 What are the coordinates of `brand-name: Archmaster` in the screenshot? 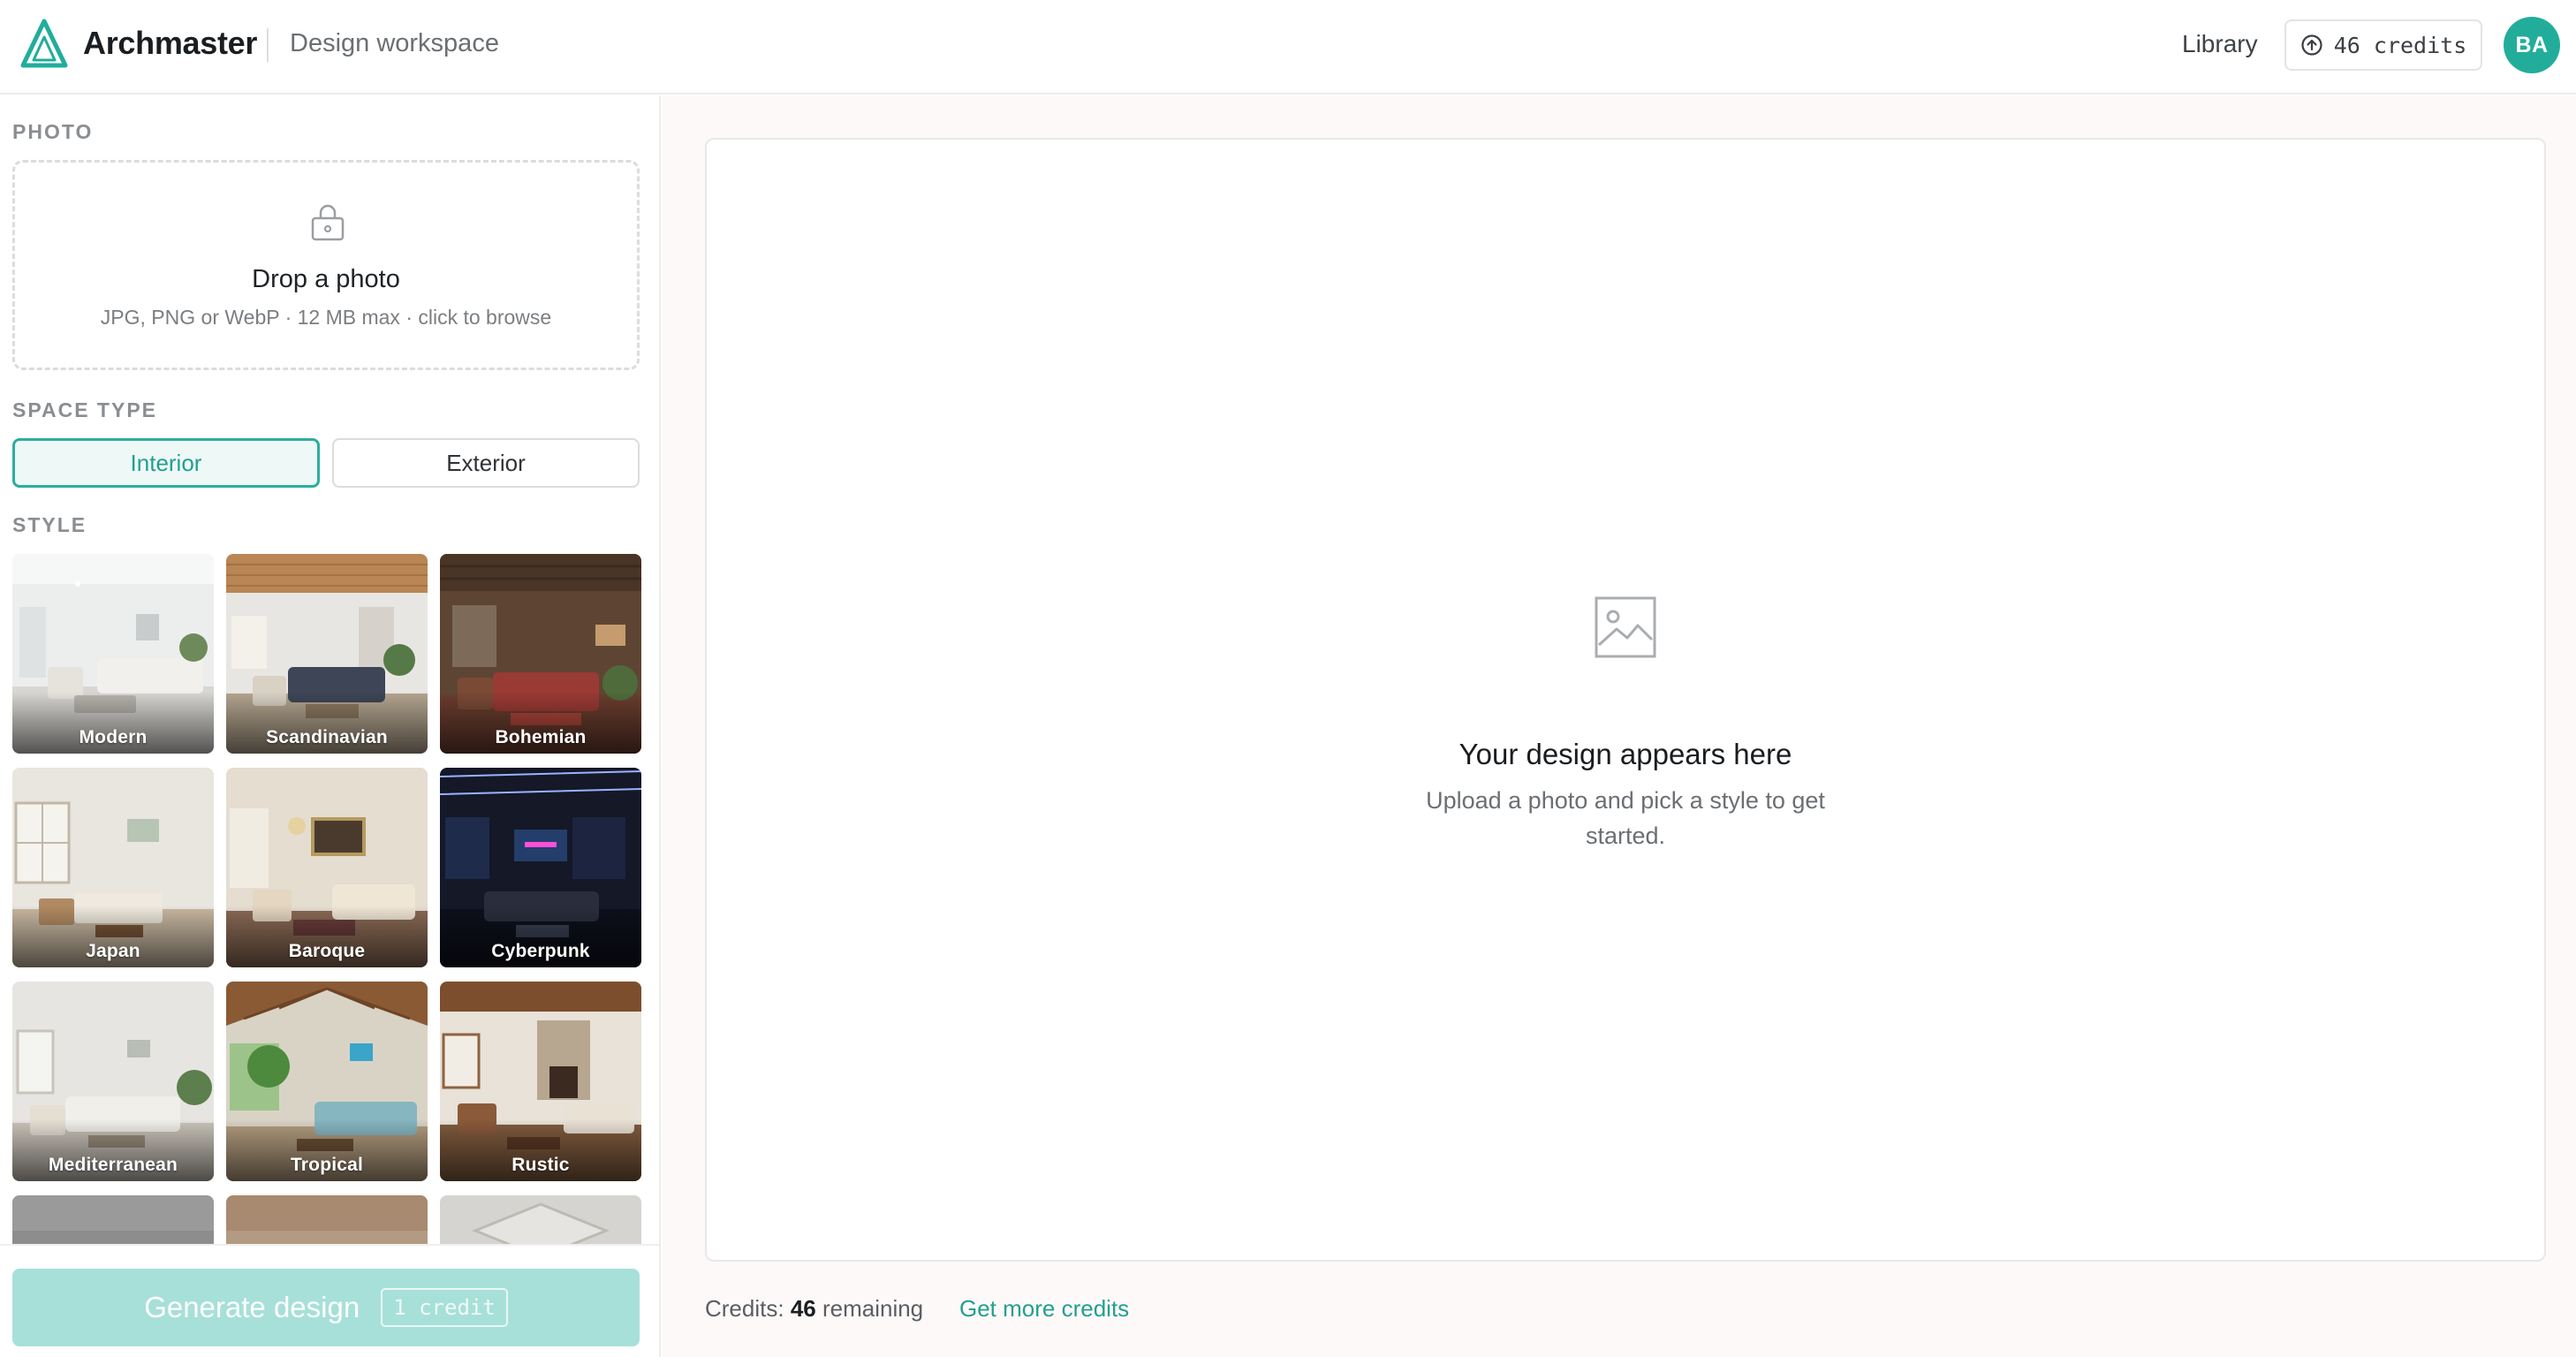 It's located at (170, 43).